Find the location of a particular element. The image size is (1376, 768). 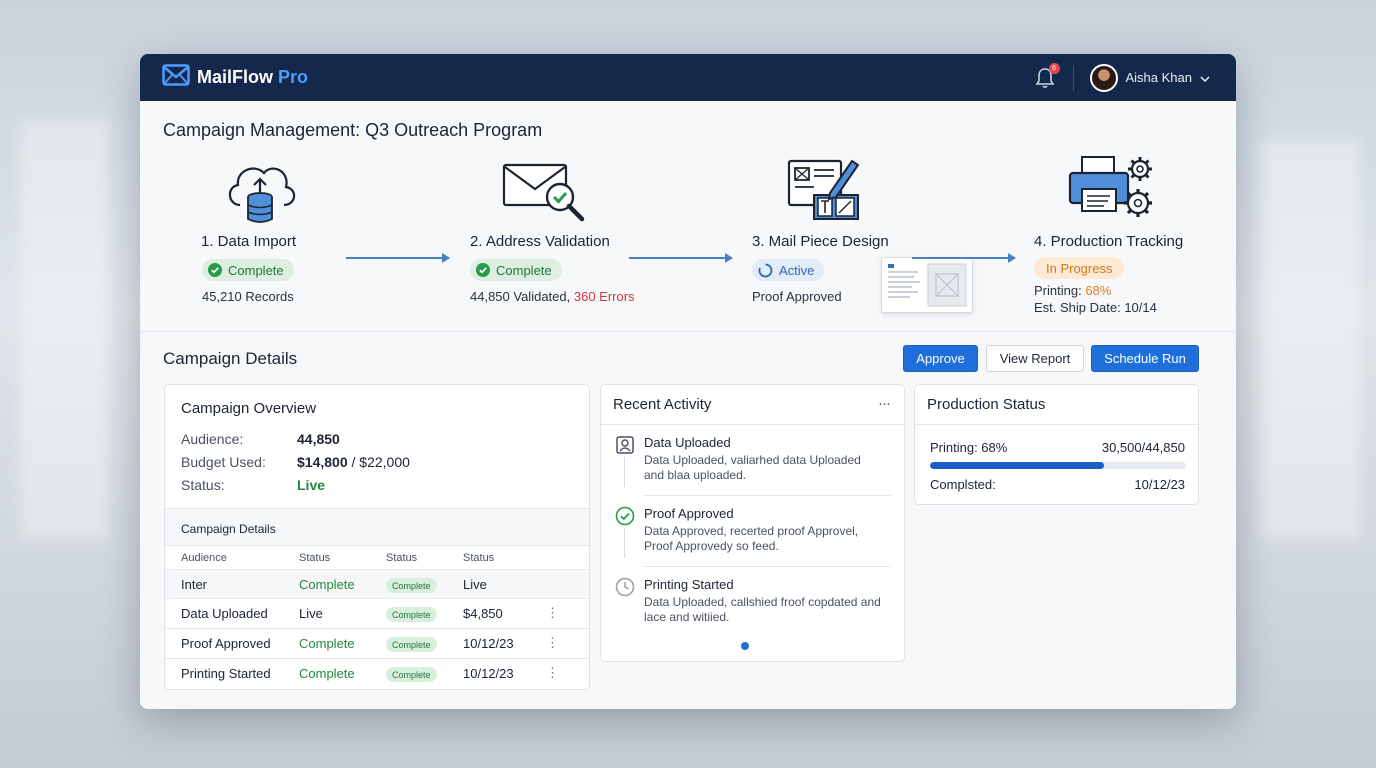

progress-bar is located at coordinates (1058, 465).